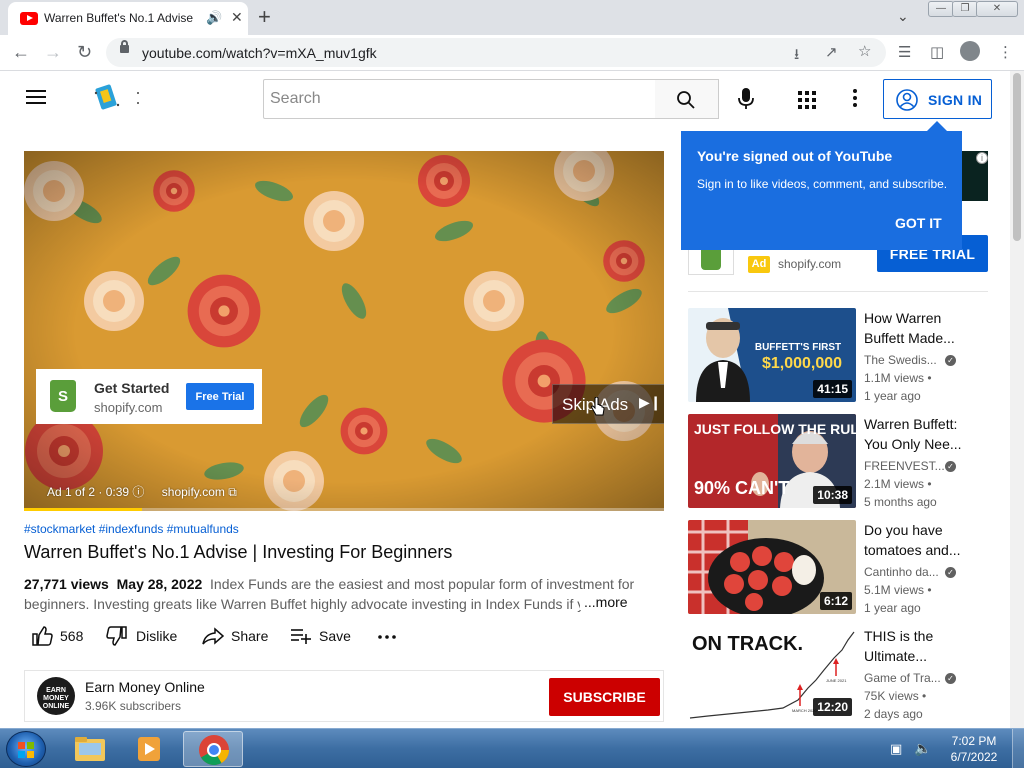 The image size is (1024, 773). I want to click on profile-avatar-icon, so click(970, 51).